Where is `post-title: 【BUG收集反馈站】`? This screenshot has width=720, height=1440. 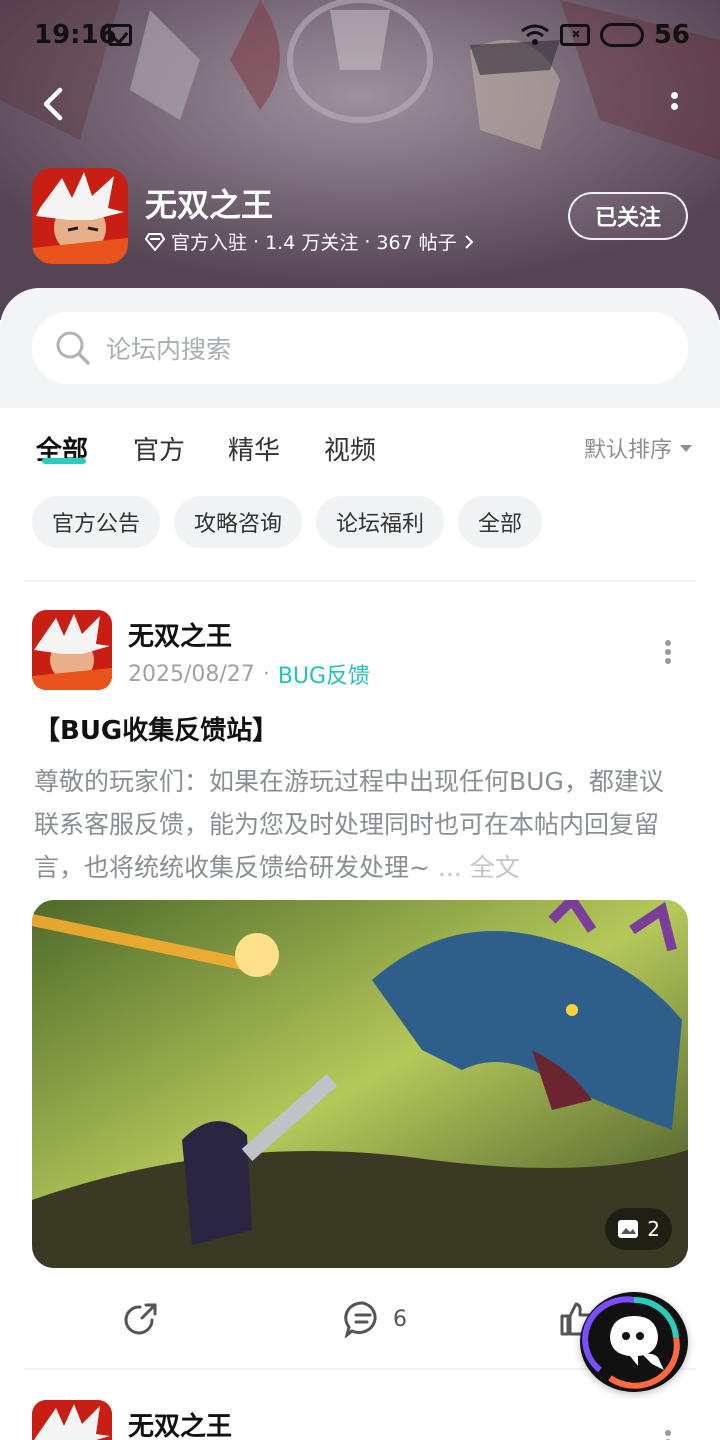
post-title: 【BUG收集反馈站】 is located at coordinates (156, 728).